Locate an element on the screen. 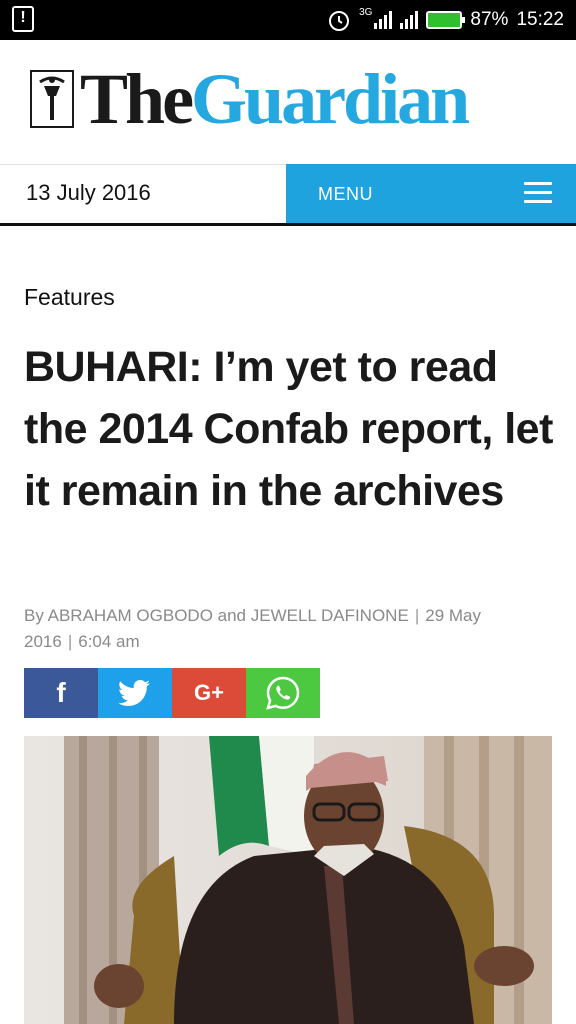 The width and height of the screenshot is (576, 1024). battery-percent: 87% is located at coordinates (489, 19).